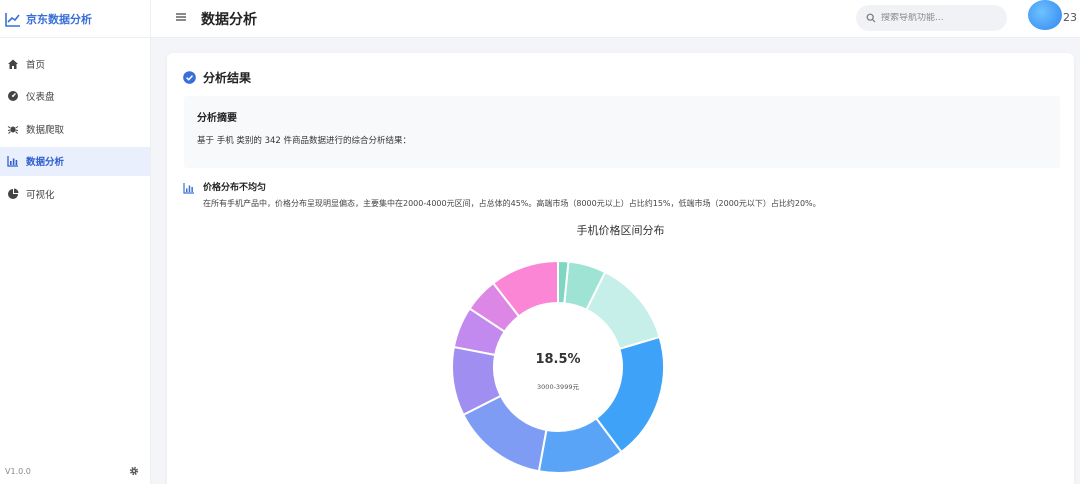  What do you see at coordinates (12, 63) in the screenshot?
I see `home-icon` at bounding box center [12, 63].